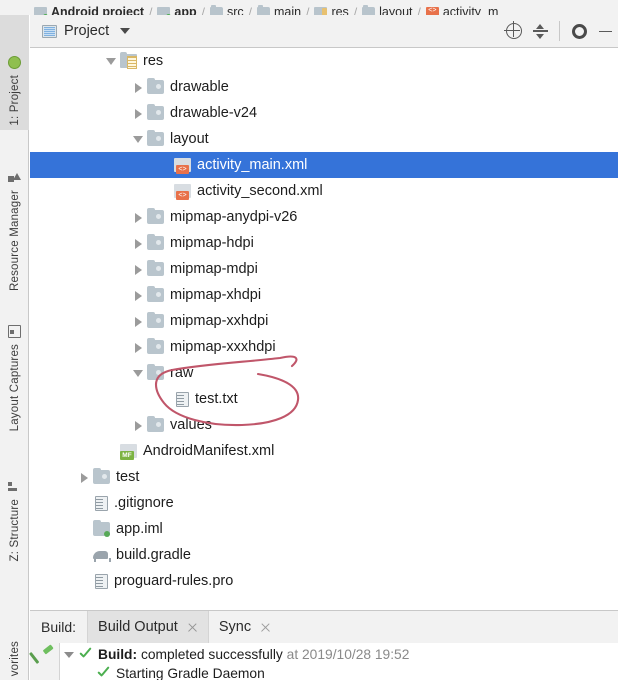 This screenshot has height=680, width=618. What do you see at coordinates (579, 31) in the screenshot?
I see `gear-icon` at bounding box center [579, 31].